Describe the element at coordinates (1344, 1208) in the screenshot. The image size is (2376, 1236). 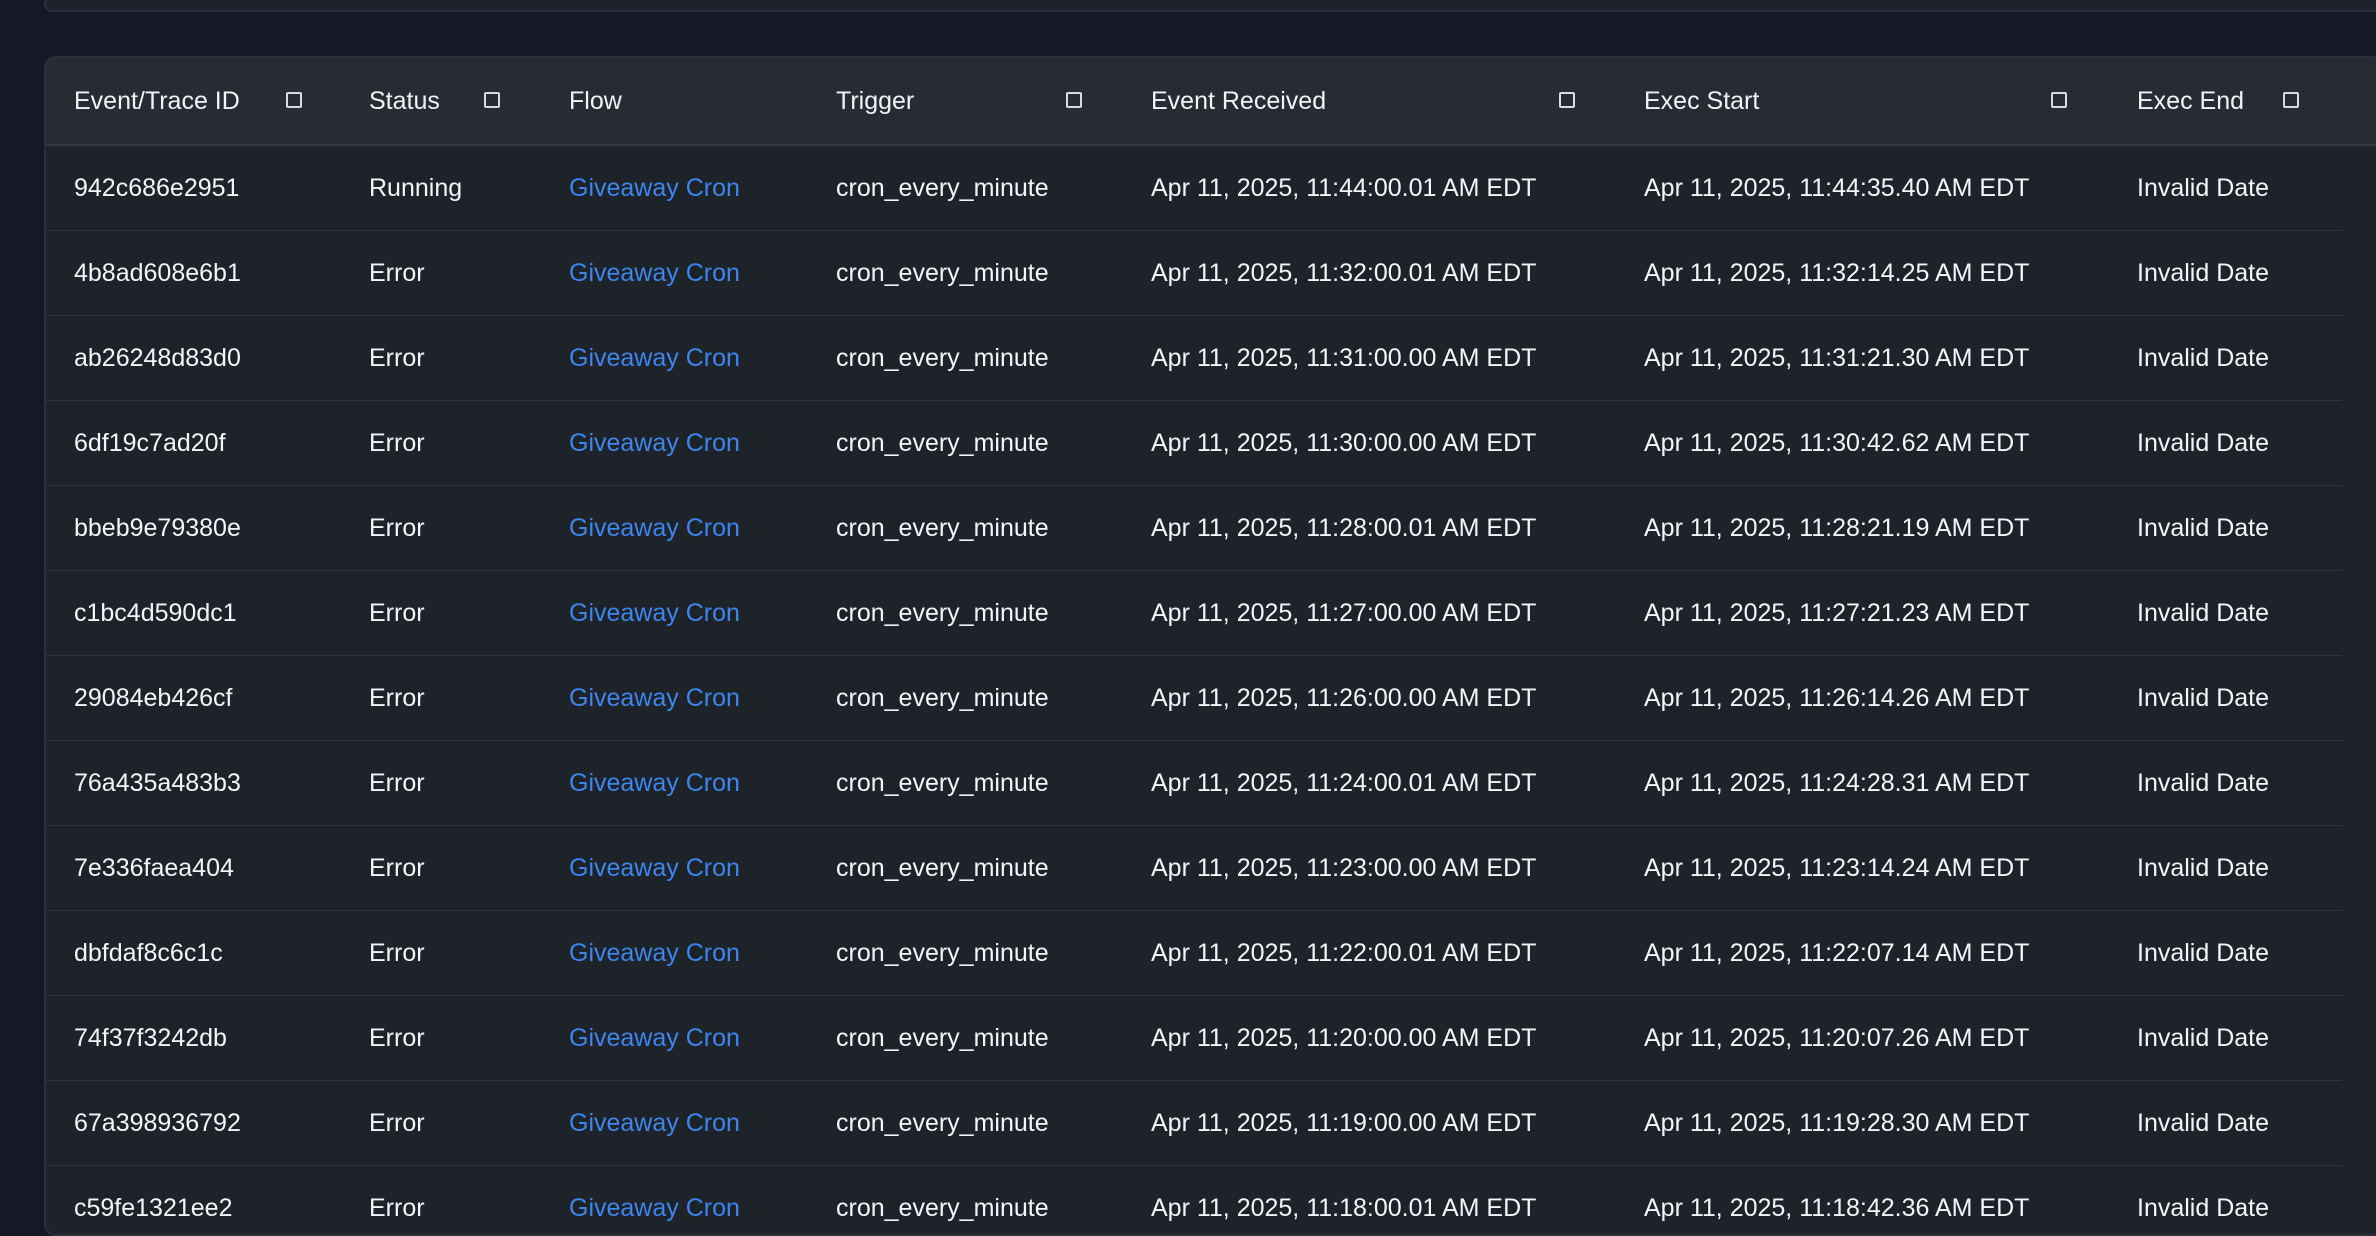
I see `cell-event-received: Apr 11, 2025, 11:18:00.01 AM EDT` at that location.